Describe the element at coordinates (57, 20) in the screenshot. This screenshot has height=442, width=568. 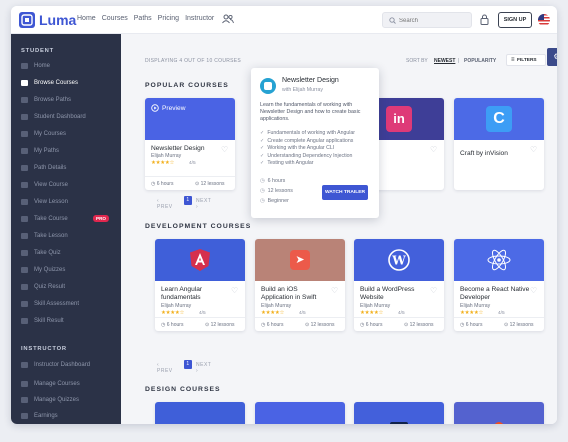
I see `brand-name: Luma` at that location.